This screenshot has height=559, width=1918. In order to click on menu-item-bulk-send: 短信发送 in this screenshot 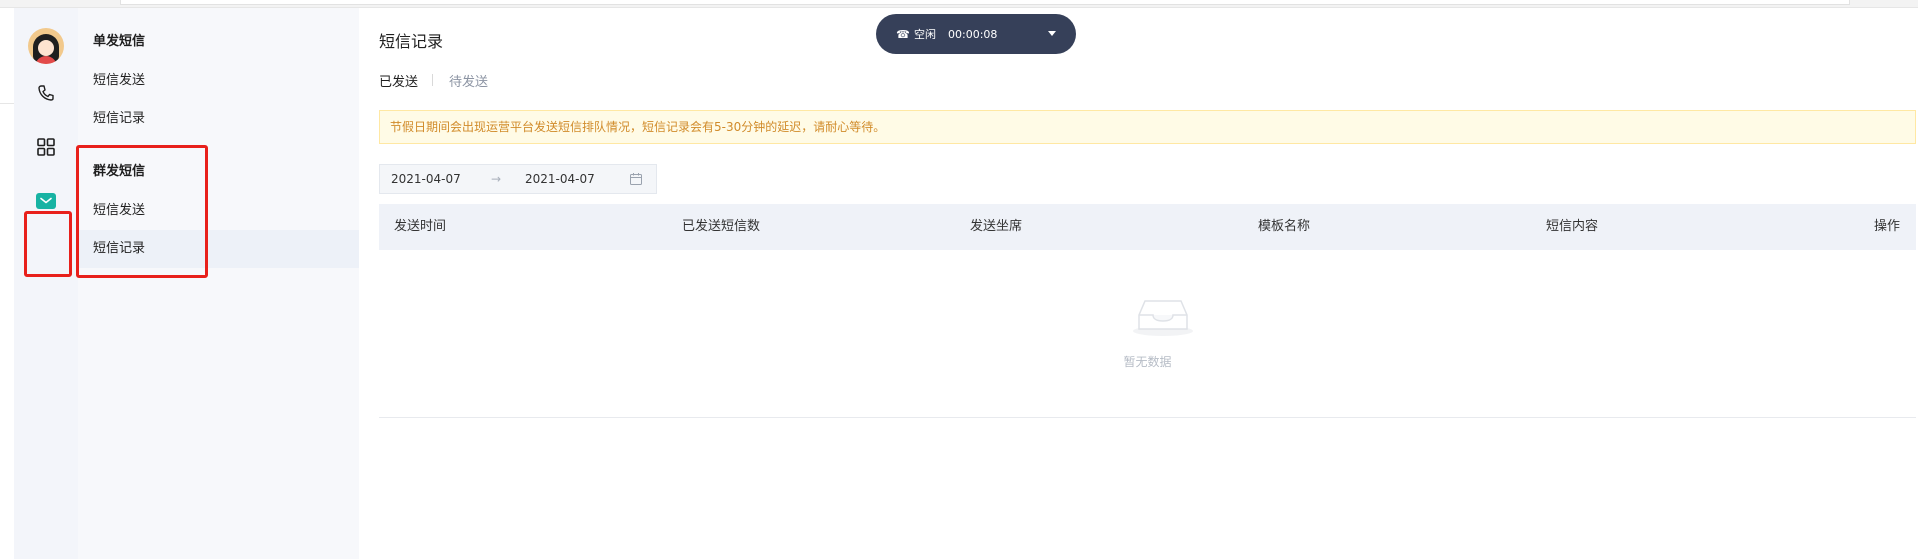, I will do `click(218, 211)`.